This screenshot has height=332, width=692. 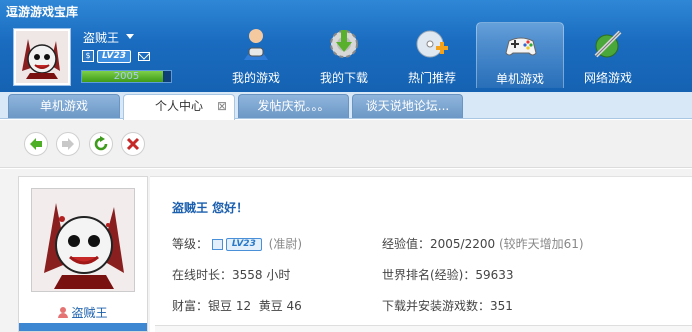 What do you see at coordinates (88, 56) in the screenshot?
I see `vip-icon: $` at bounding box center [88, 56].